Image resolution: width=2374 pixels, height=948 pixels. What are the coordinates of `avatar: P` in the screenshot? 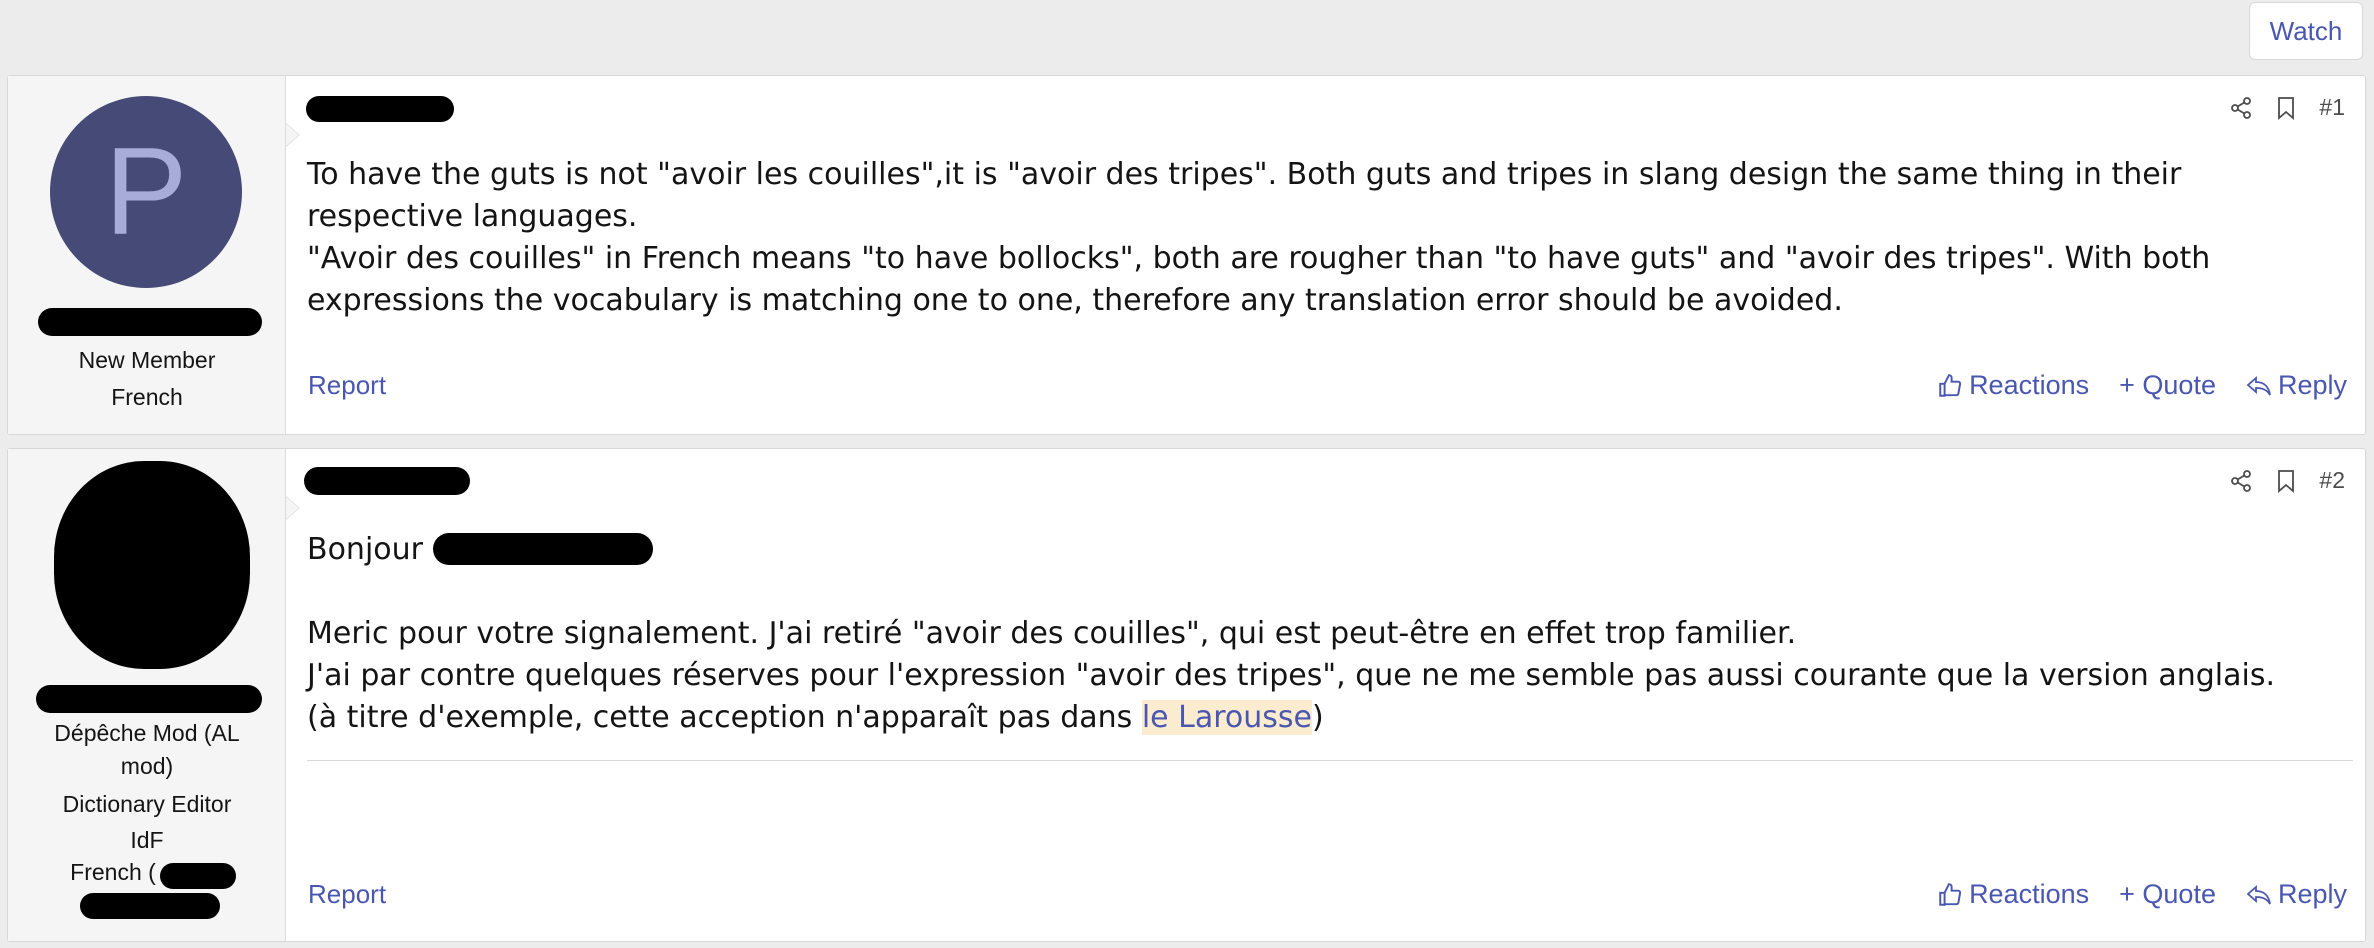 It's located at (146, 192).